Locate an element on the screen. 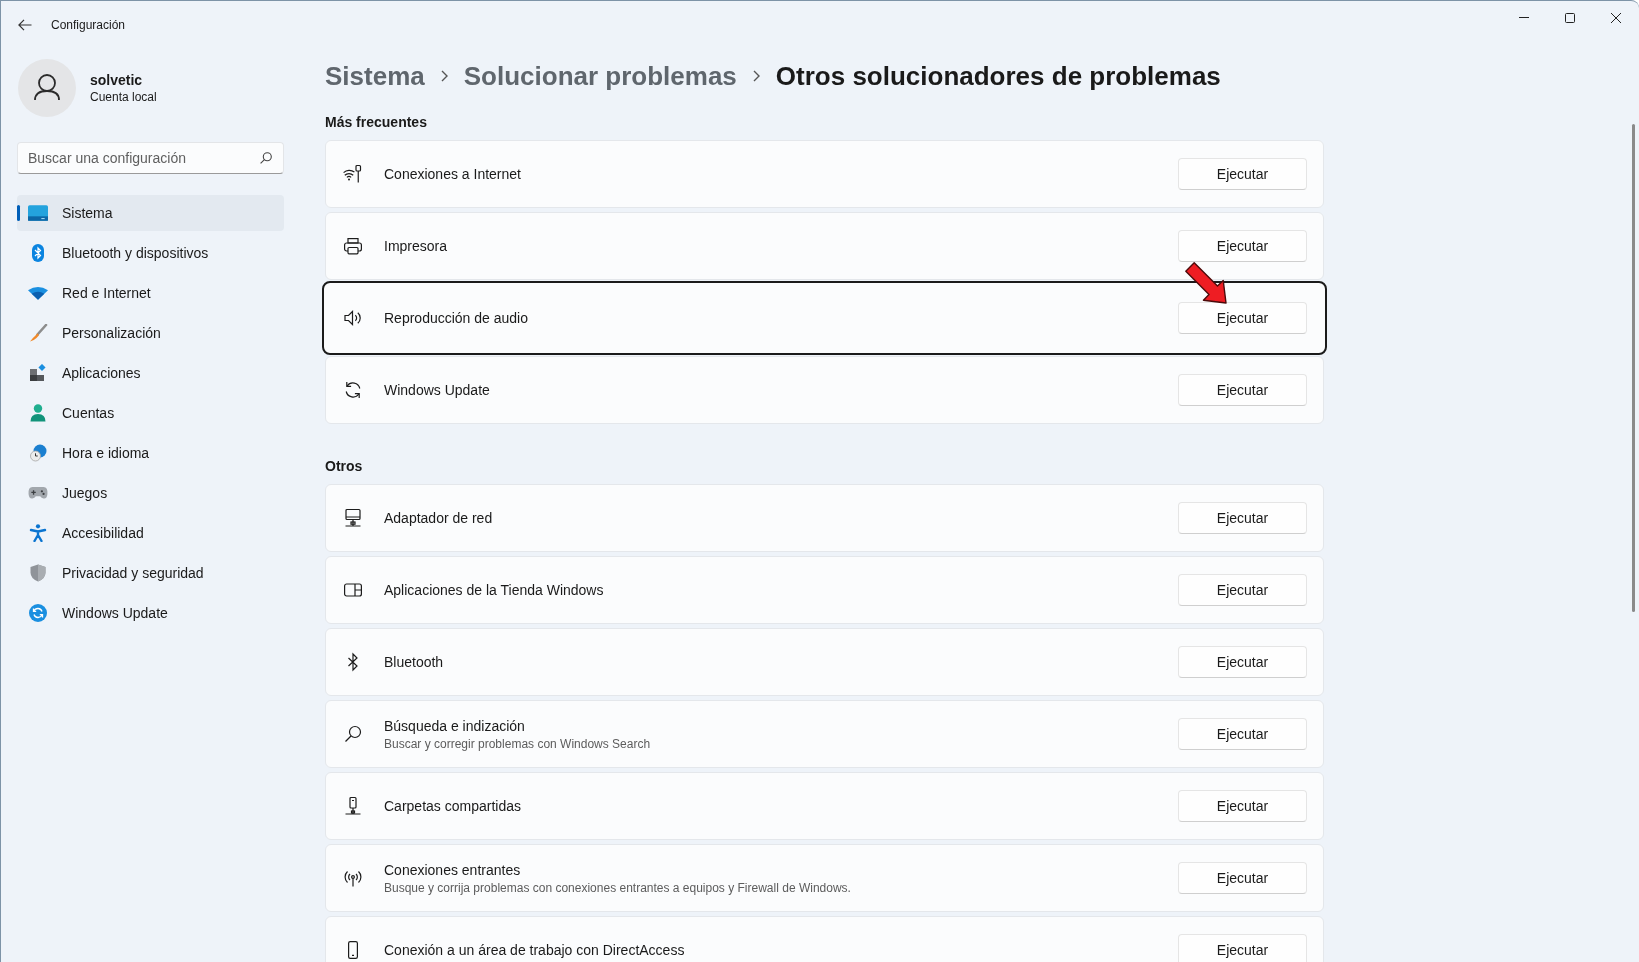 The image size is (1639, 962). globe-clock-icon is located at coordinates (38, 453).